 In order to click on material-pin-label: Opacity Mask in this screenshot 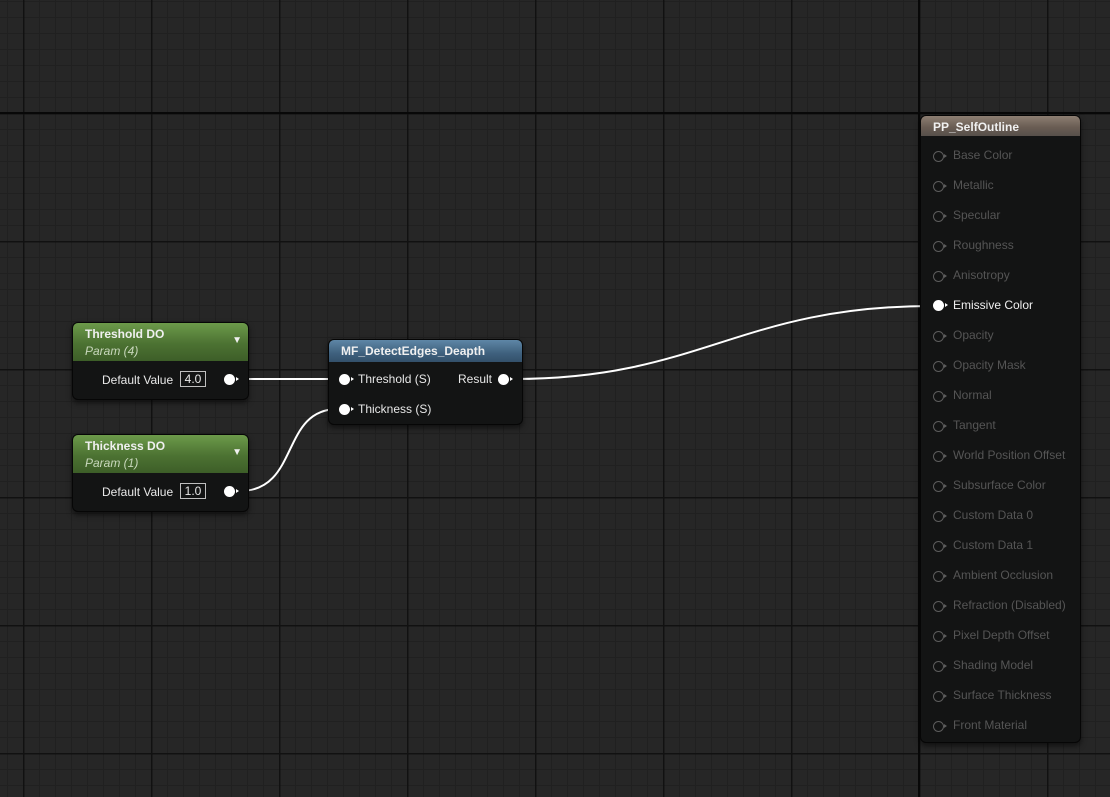, I will do `click(989, 365)`.